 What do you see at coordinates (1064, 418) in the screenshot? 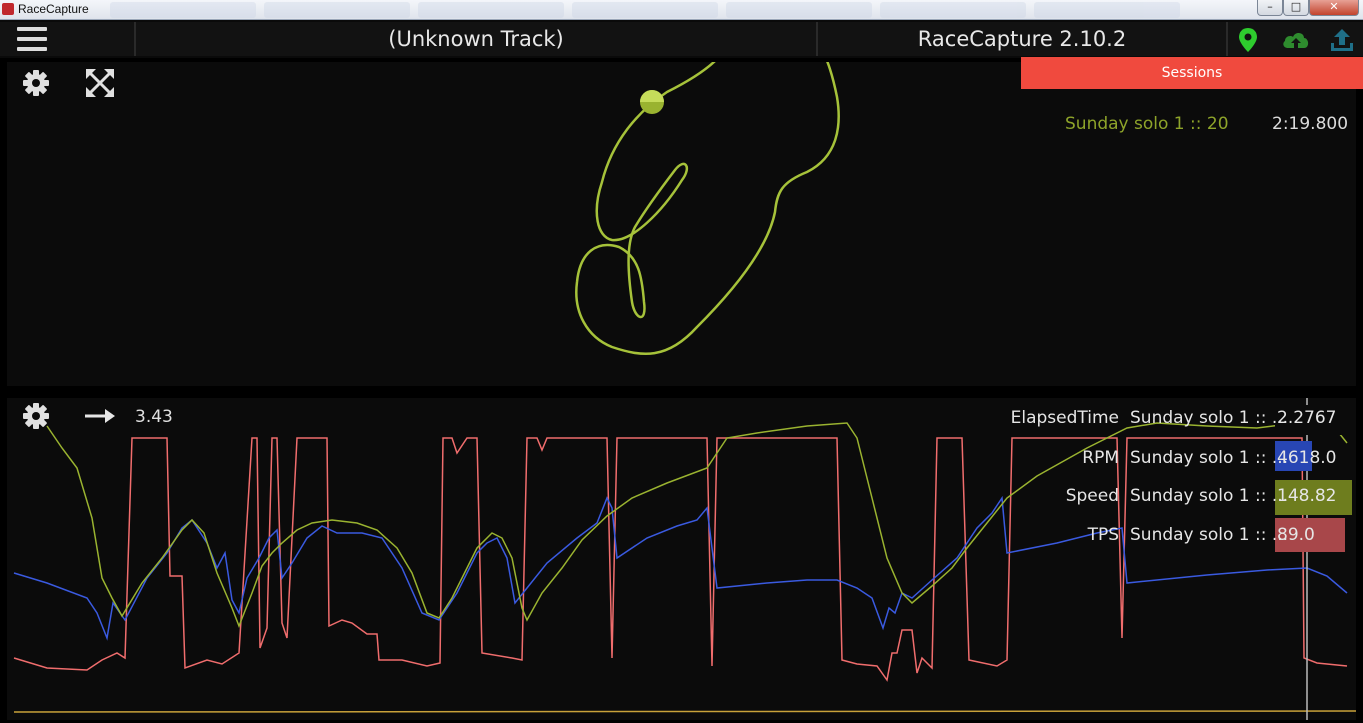
I see `legend-channel: ElapsedTime` at bounding box center [1064, 418].